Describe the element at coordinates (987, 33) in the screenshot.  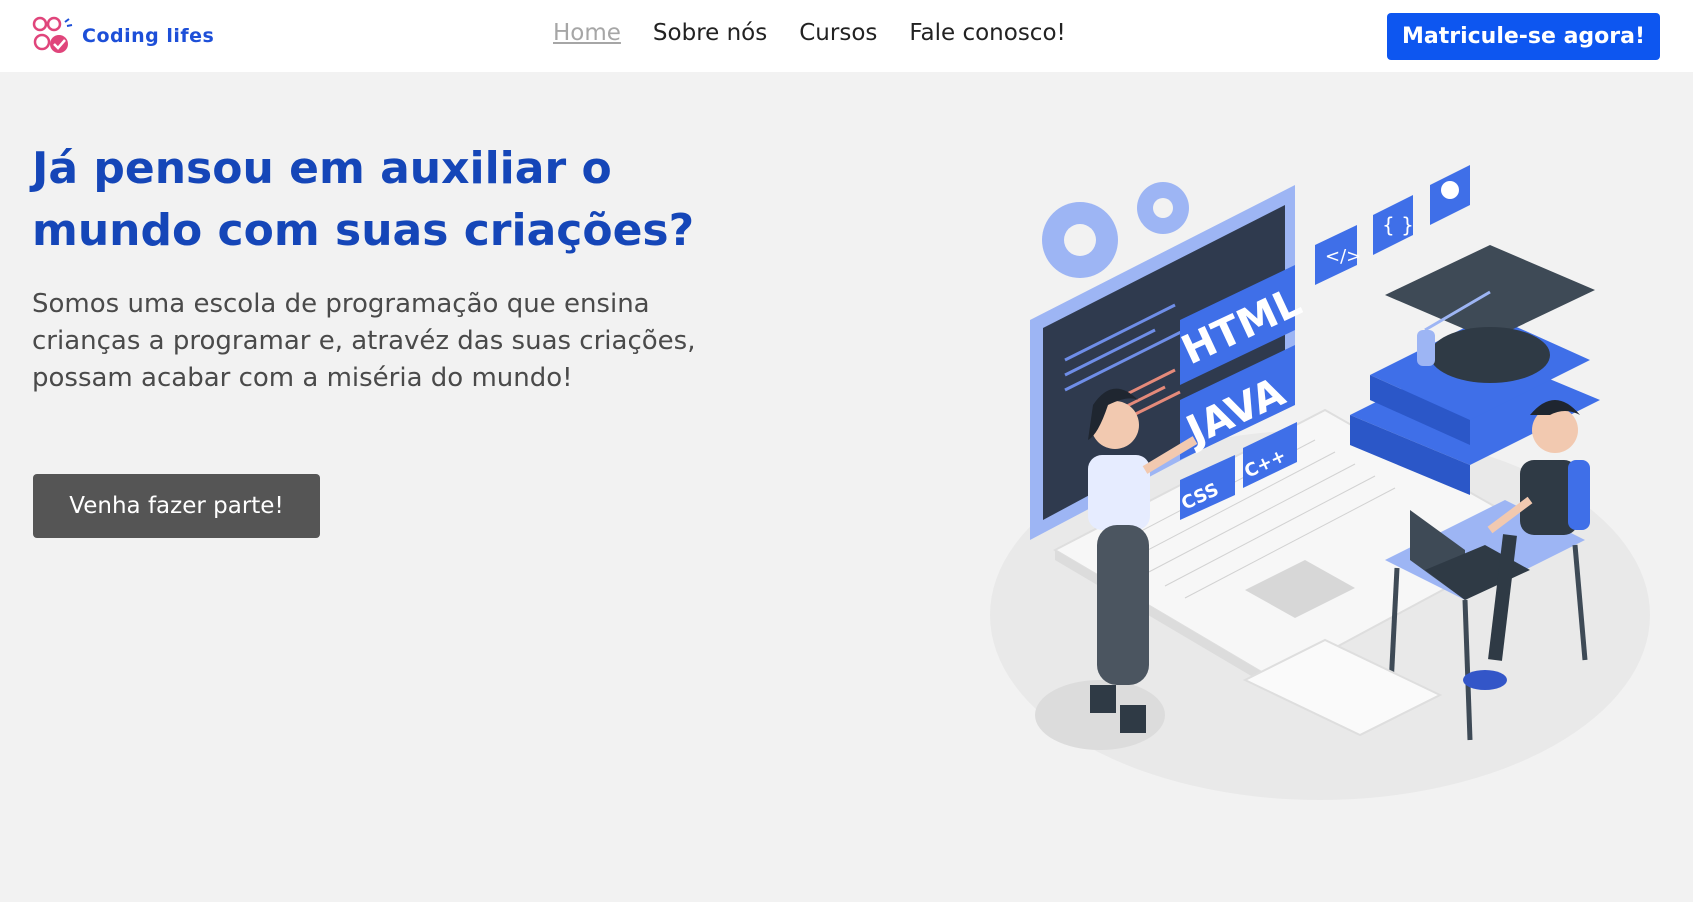
I see `nav-fale-conosco: Fale conosco!` at that location.